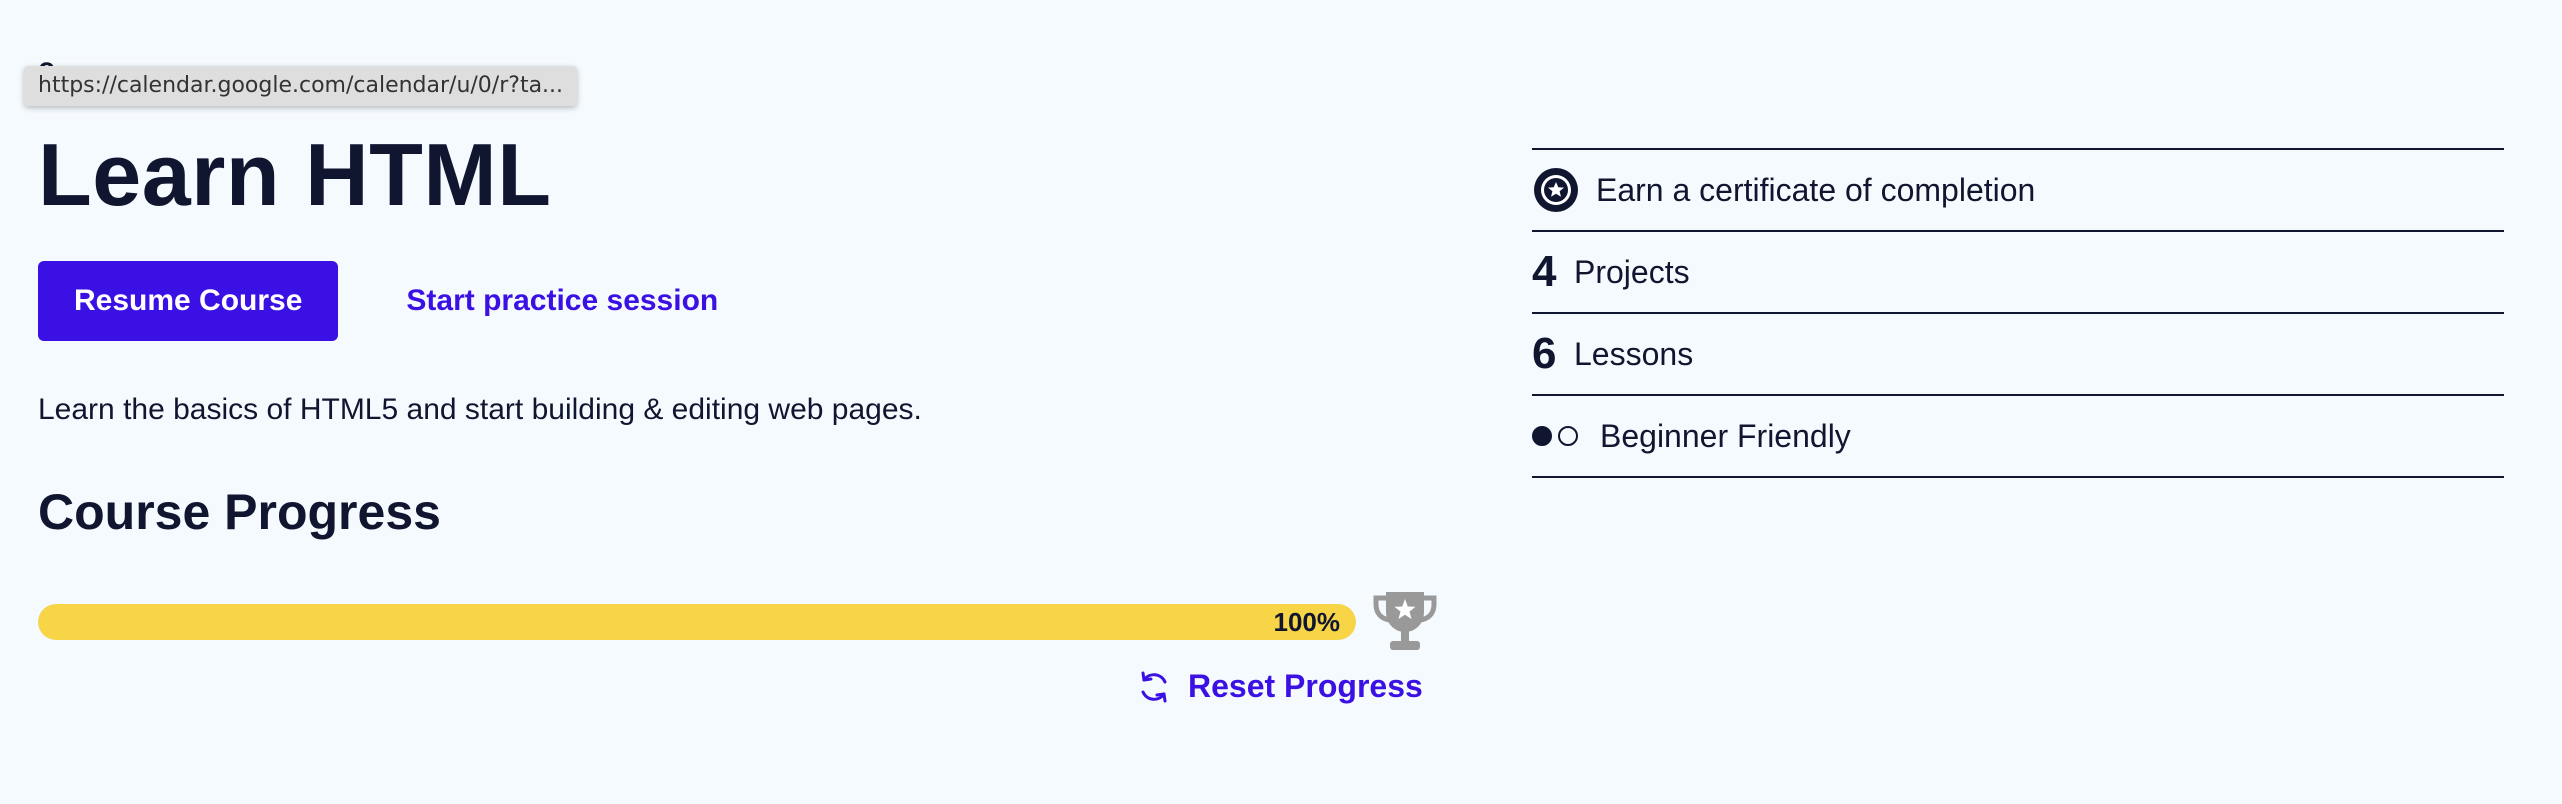 The width and height of the screenshot is (2562, 804). What do you see at coordinates (1544, 271) in the screenshot?
I see `projects-count: 4` at bounding box center [1544, 271].